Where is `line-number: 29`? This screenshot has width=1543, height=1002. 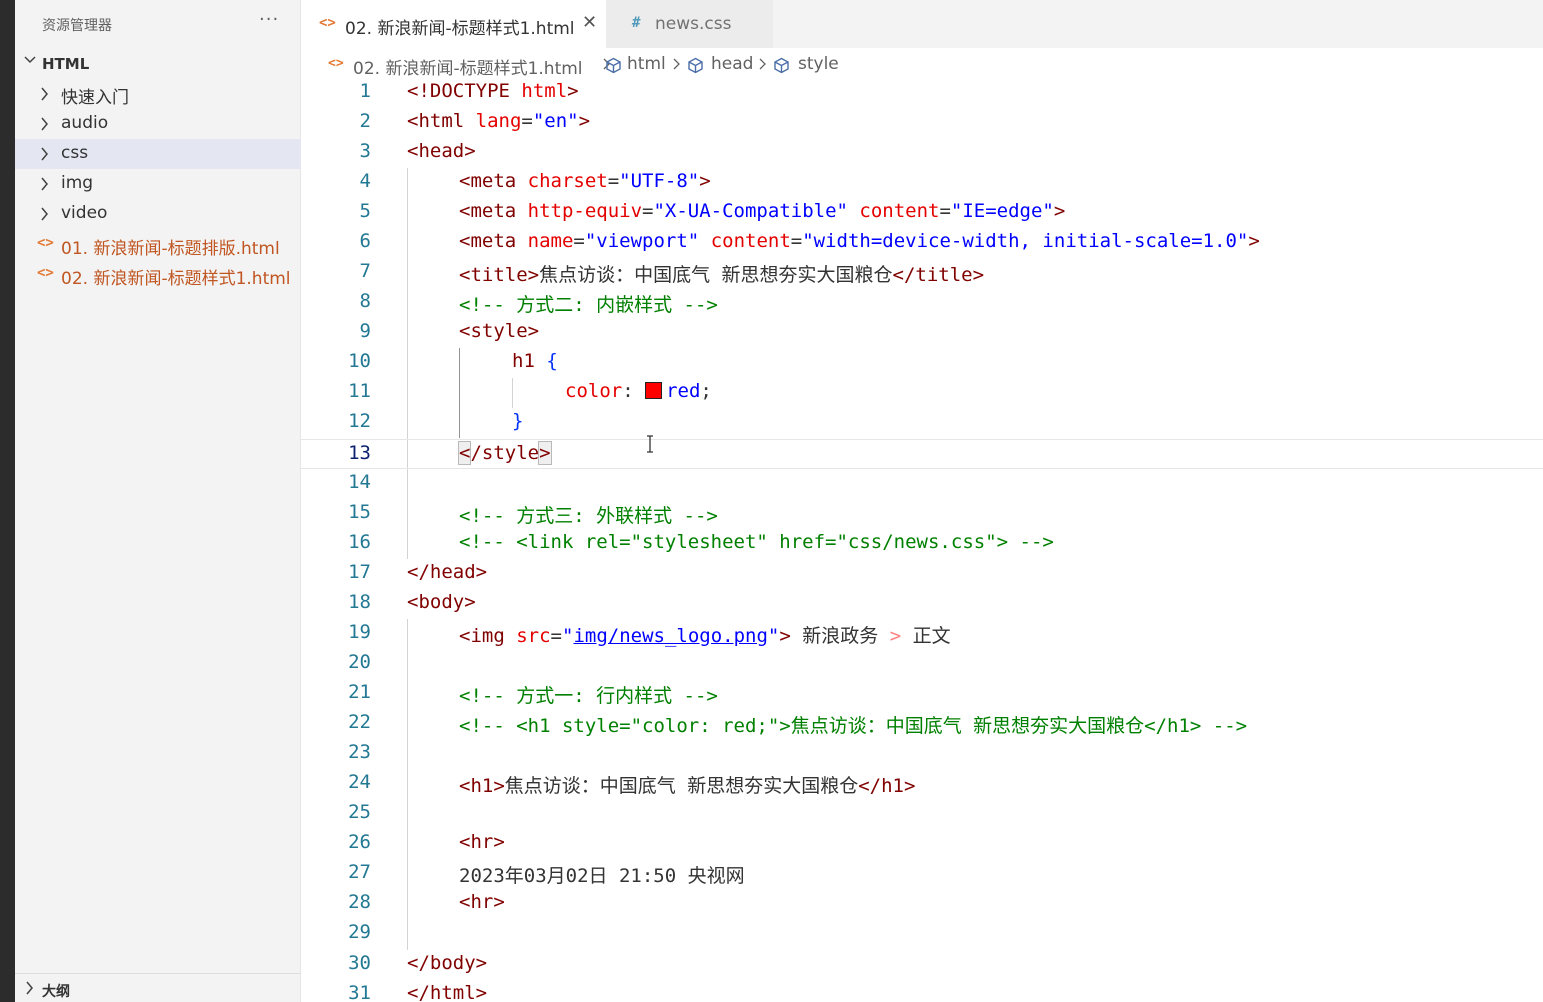 line-number: 29 is located at coordinates (359, 932).